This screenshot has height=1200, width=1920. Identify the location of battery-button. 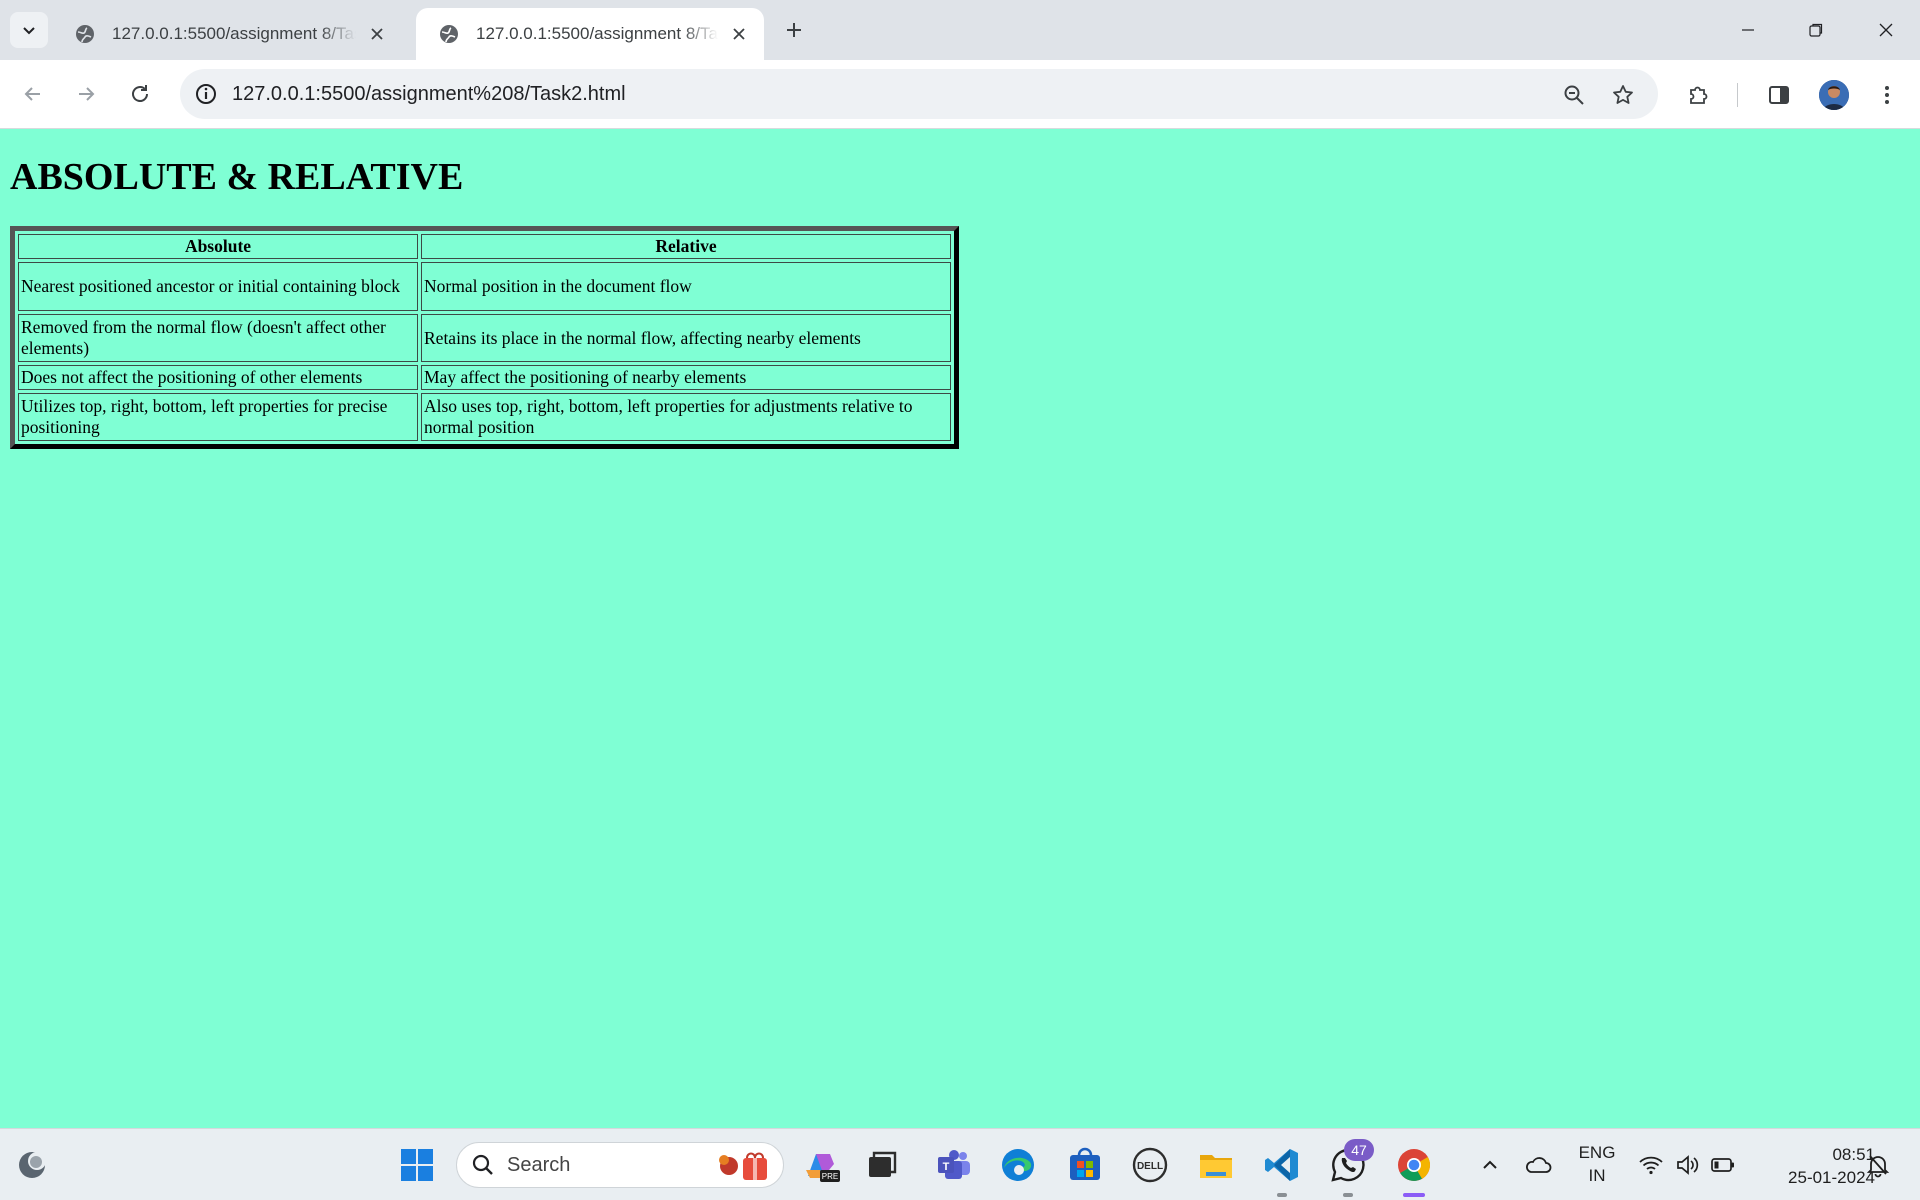
(1723, 1165).